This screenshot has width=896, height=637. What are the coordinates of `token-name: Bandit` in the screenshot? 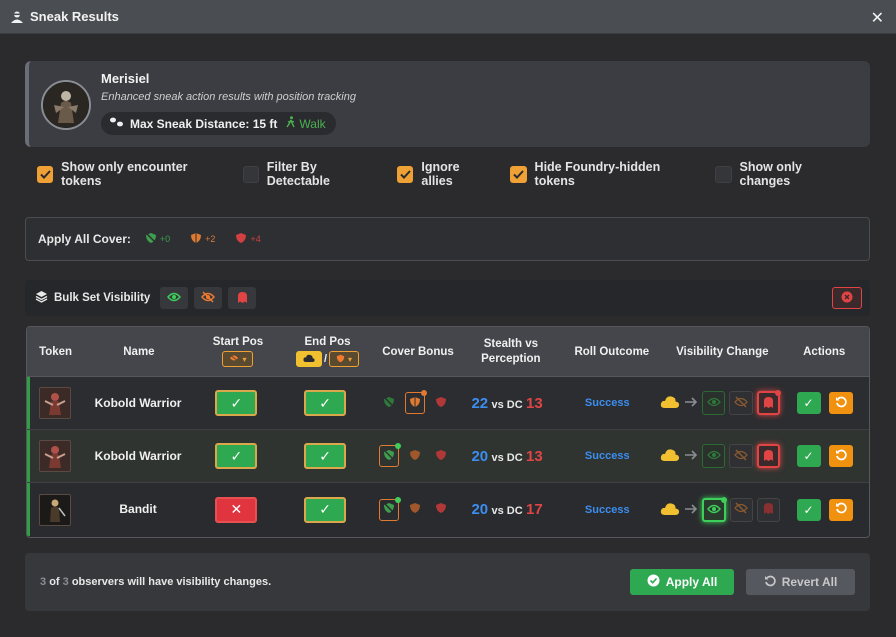 It's located at (138, 509).